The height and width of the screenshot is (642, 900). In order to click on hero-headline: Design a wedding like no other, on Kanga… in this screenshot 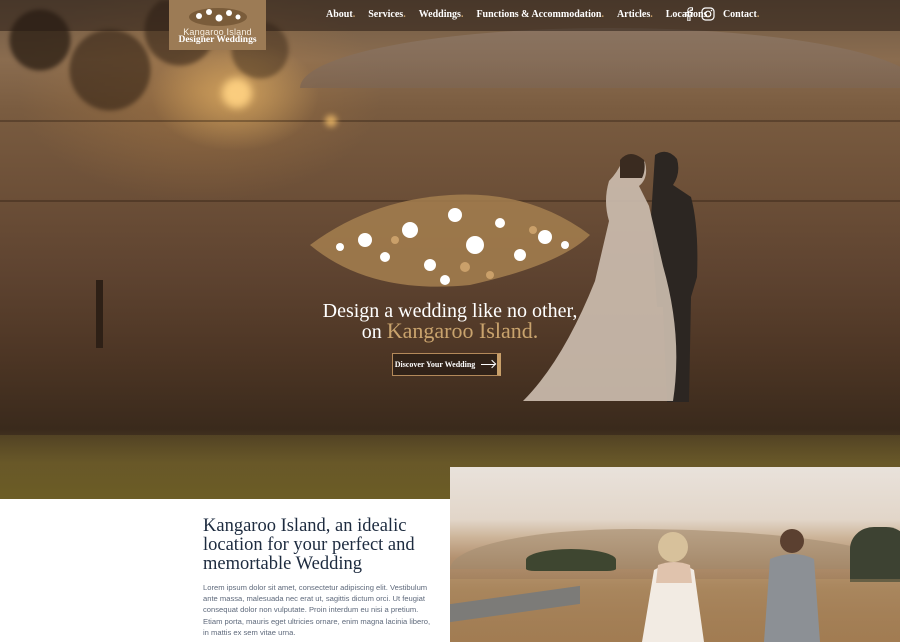, I will do `click(450, 321)`.